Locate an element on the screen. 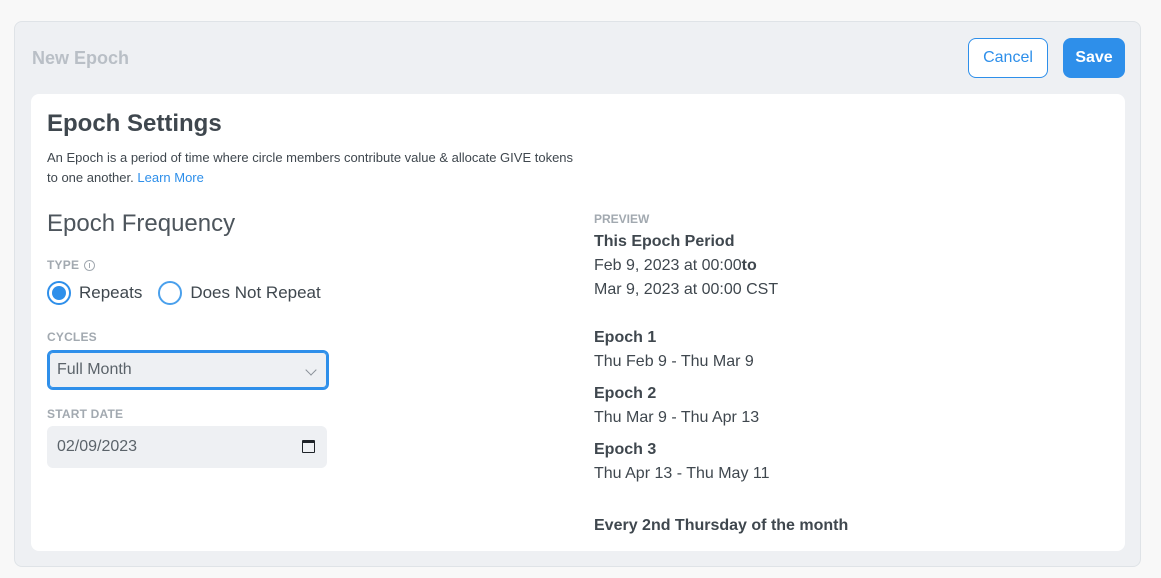 The height and width of the screenshot is (578, 1161). page-title: New Epoch is located at coordinates (81, 58).